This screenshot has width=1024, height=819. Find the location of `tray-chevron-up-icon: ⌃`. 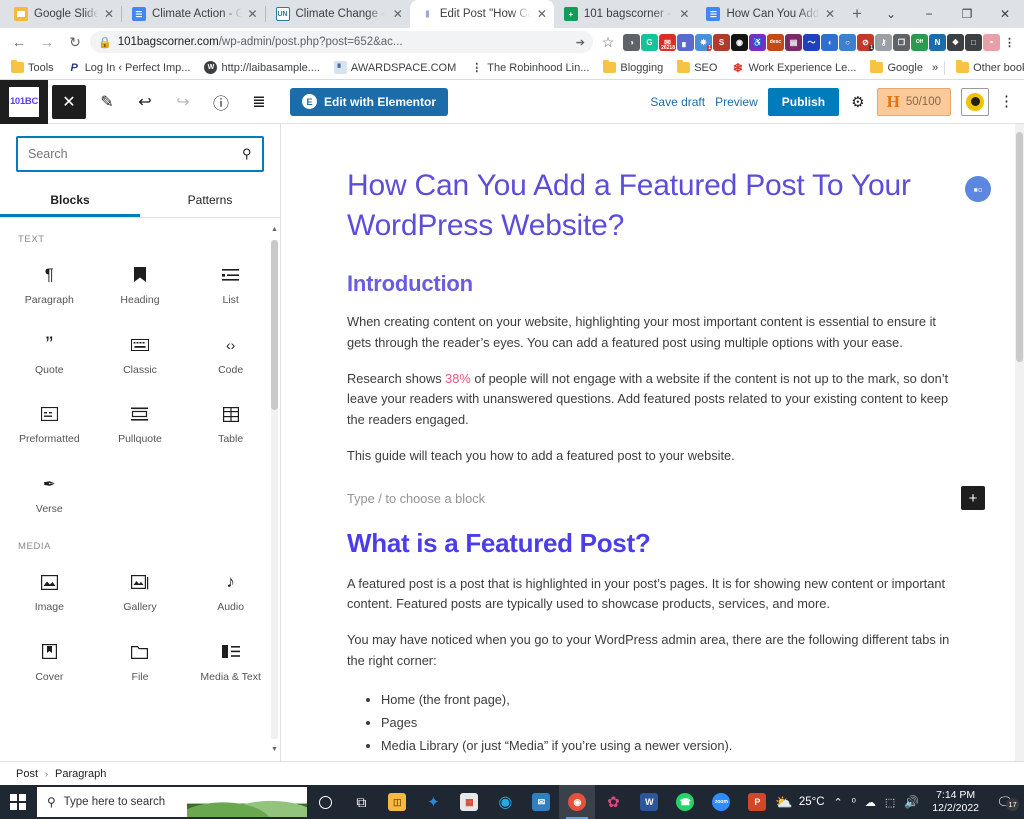

tray-chevron-up-icon: ⌃ is located at coordinates (838, 802).